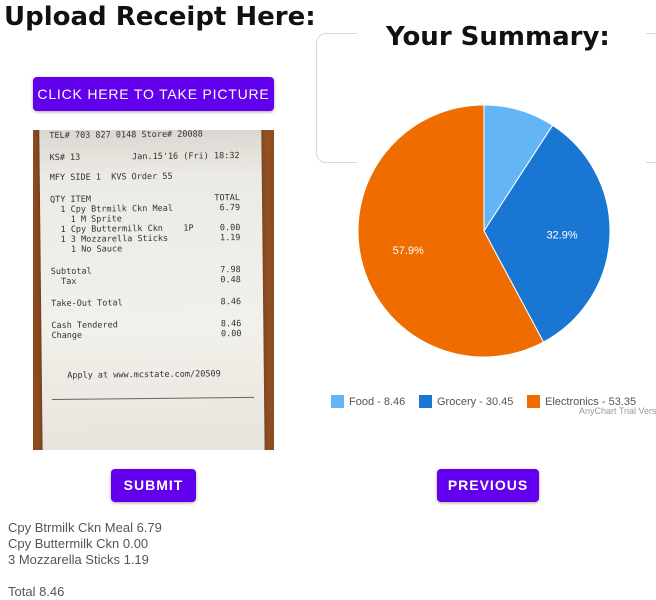  Describe the element at coordinates (230, 208) in the screenshot. I see `receipt-line-amount: 6.79` at that location.